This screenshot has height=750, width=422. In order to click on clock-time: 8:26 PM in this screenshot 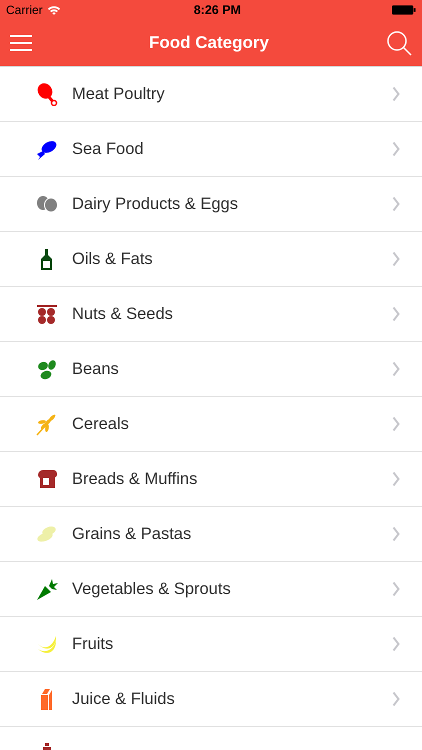, I will do `click(217, 10)`.